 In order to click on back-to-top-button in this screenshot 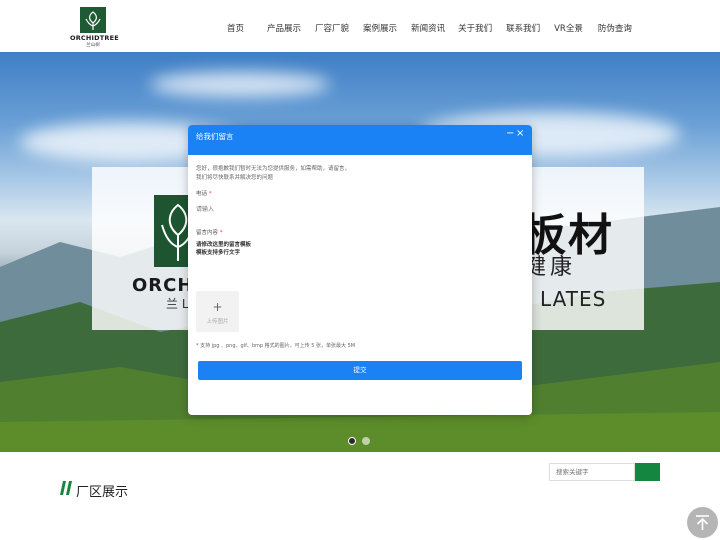, I will do `click(702, 522)`.